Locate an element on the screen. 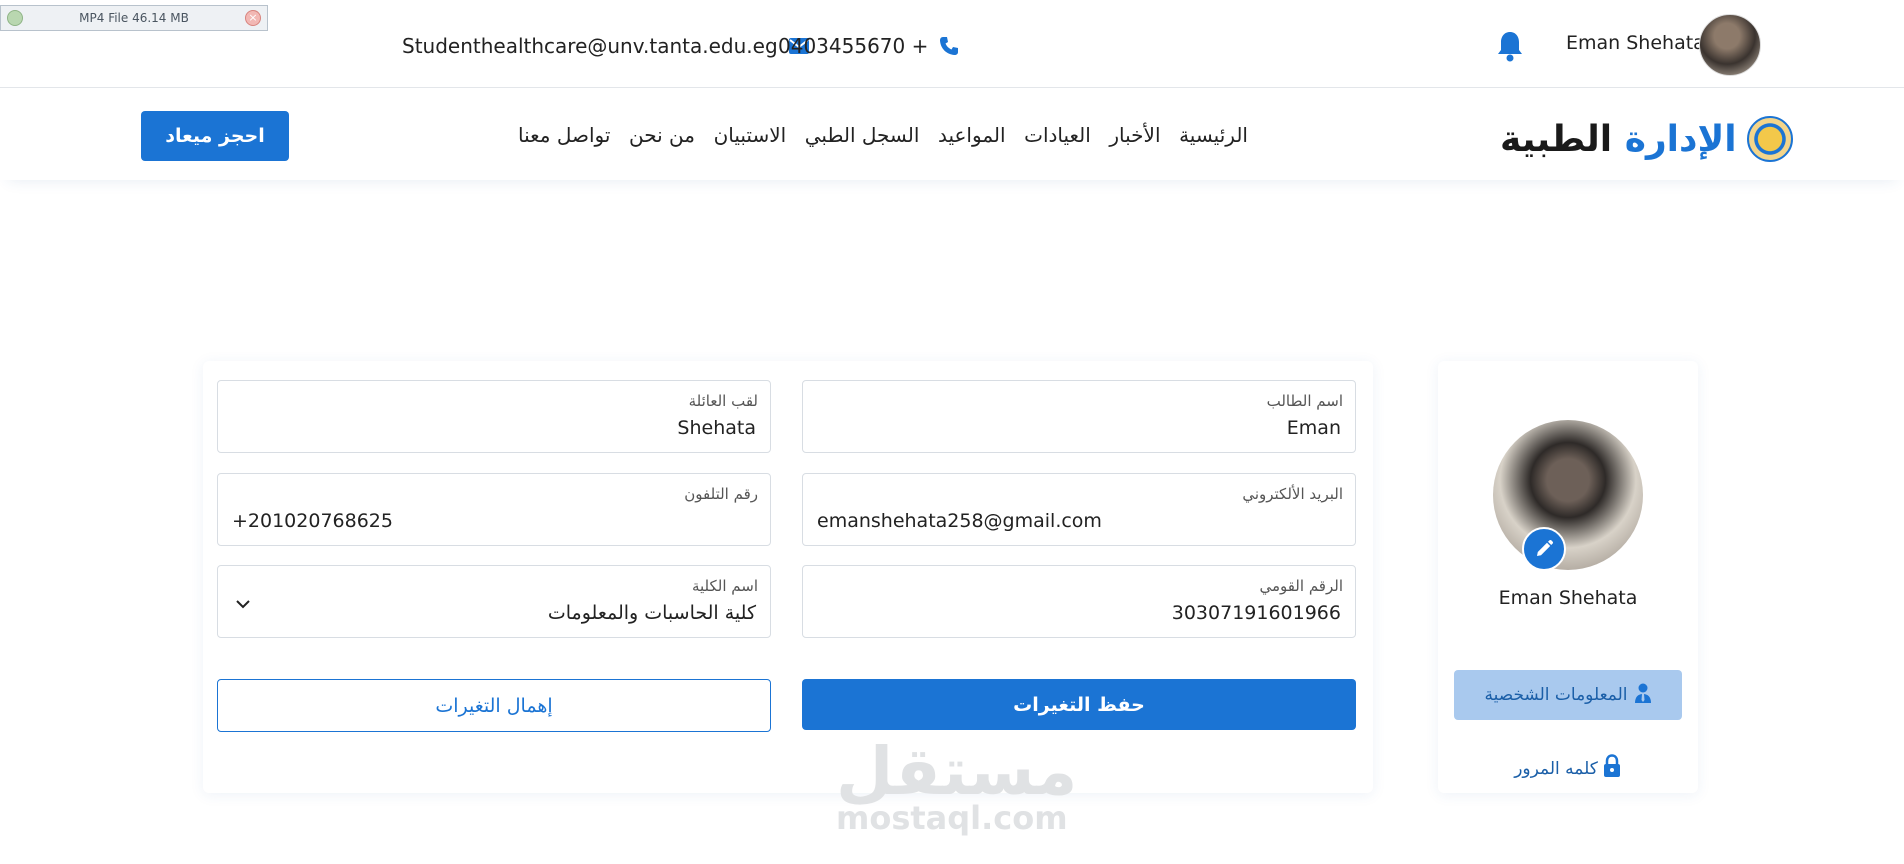 The height and width of the screenshot is (864, 1904). user-tie-icon is located at coordinates (1643, 695).